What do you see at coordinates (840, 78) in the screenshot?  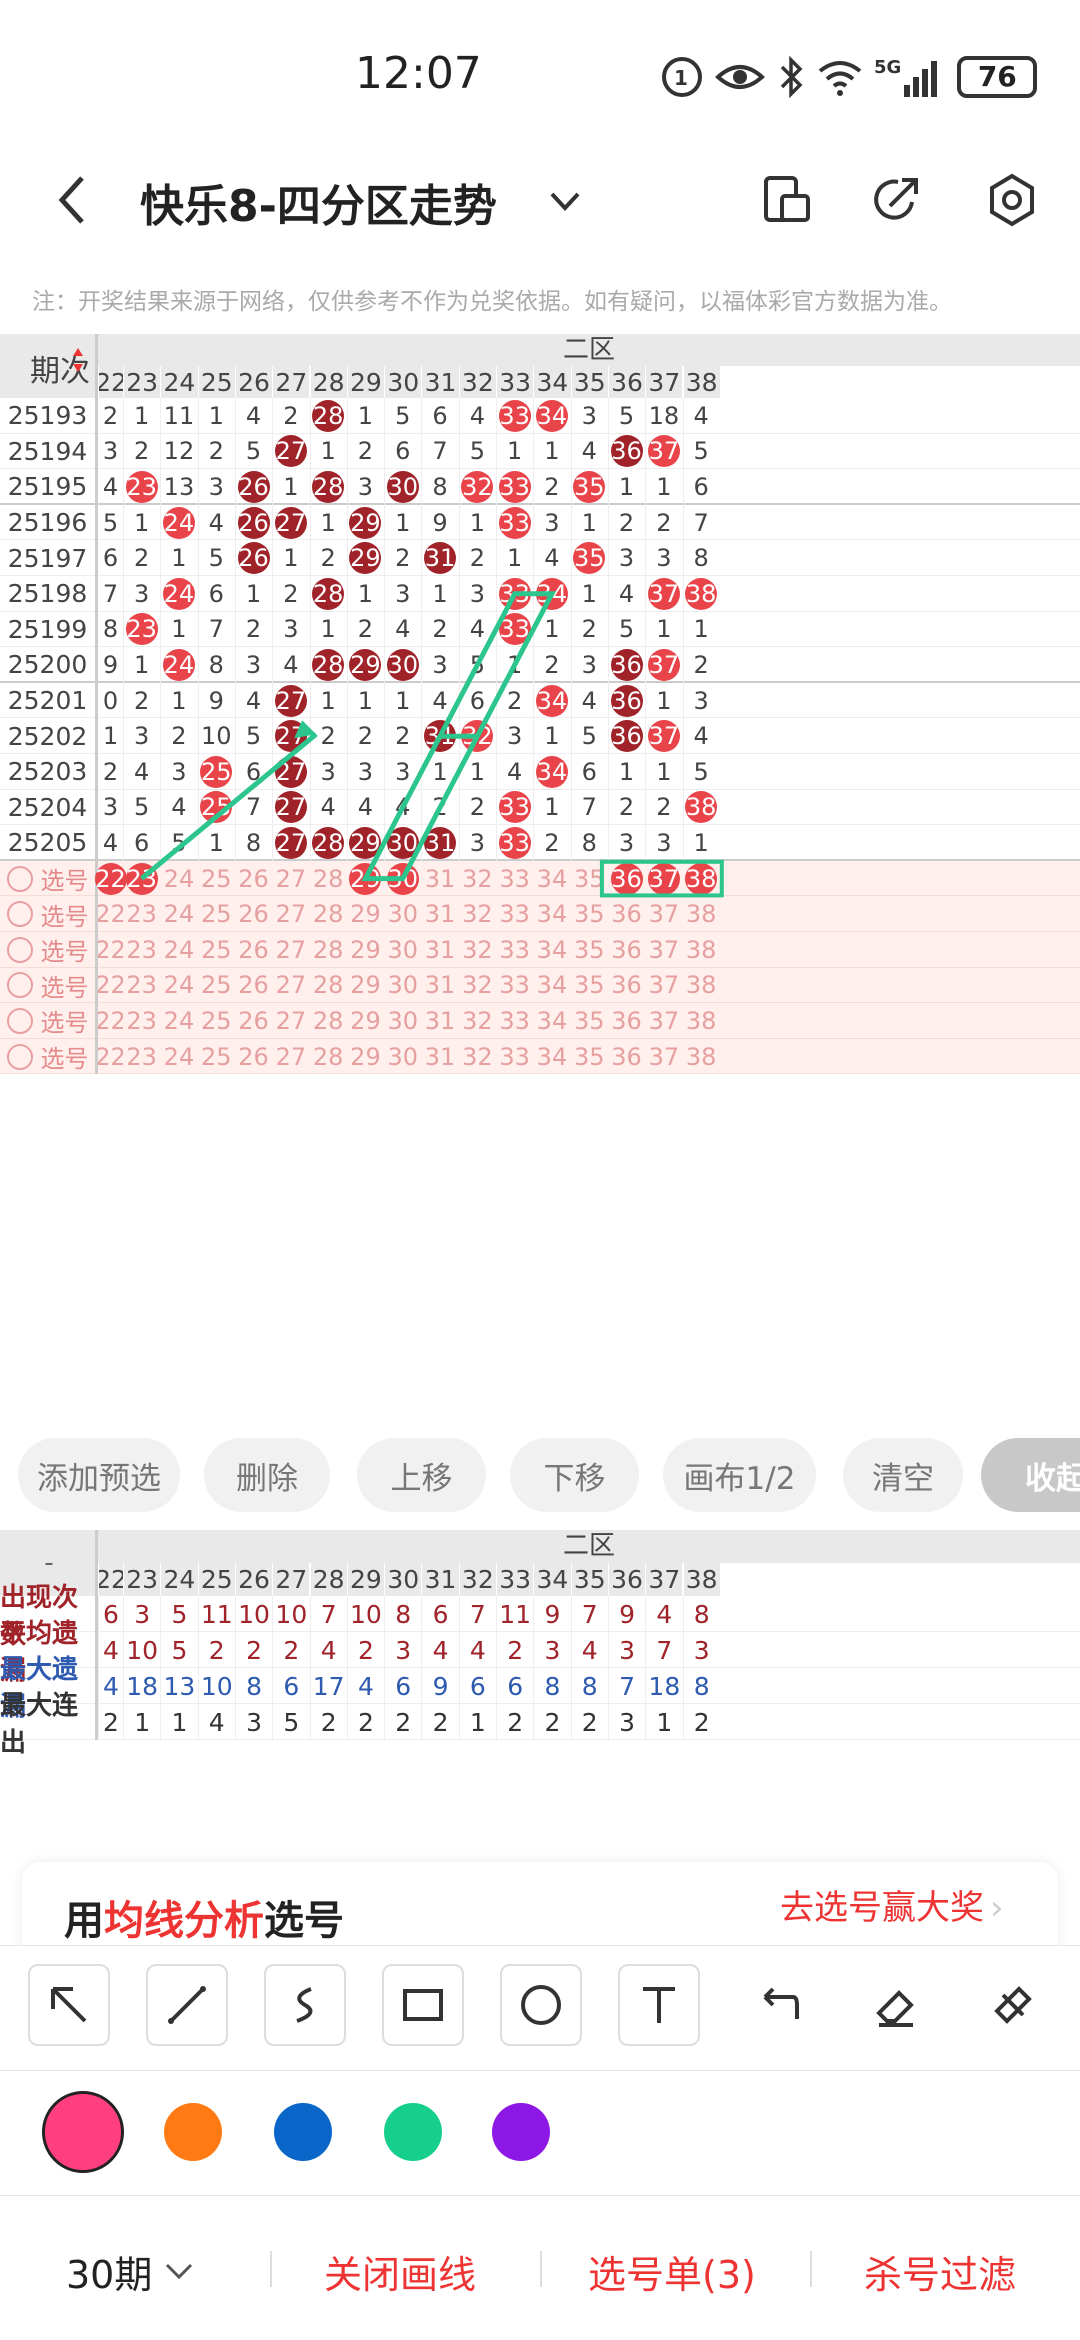 I see `wifi-icon` at bounding box center [840, 78].